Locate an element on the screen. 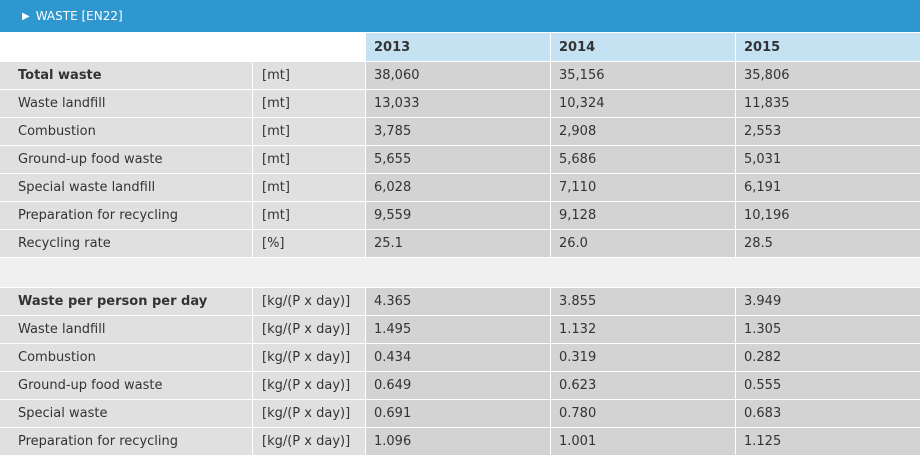  row-value-2013: 9,559 is located at coordinates (458, 216).